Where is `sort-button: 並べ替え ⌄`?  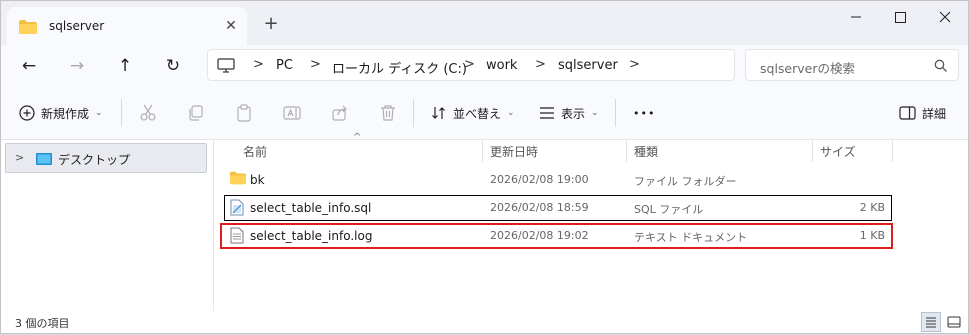 sort-button: 並べ替え ⌄ is located at coordinates (473, 113).